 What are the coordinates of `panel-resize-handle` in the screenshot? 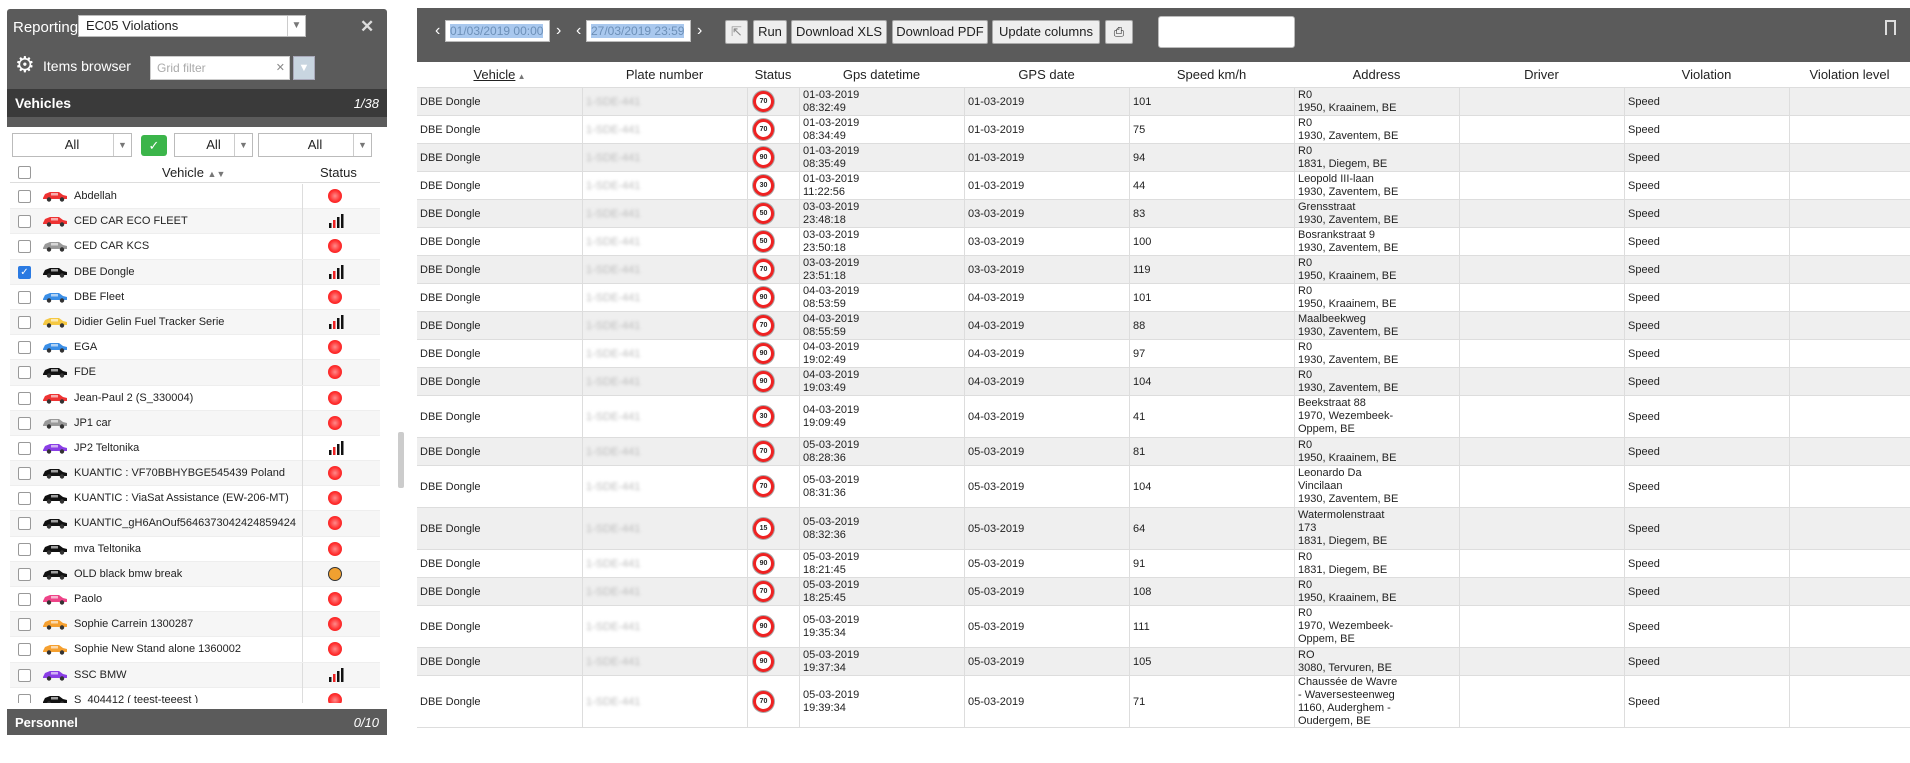 It's located at (401, 460).